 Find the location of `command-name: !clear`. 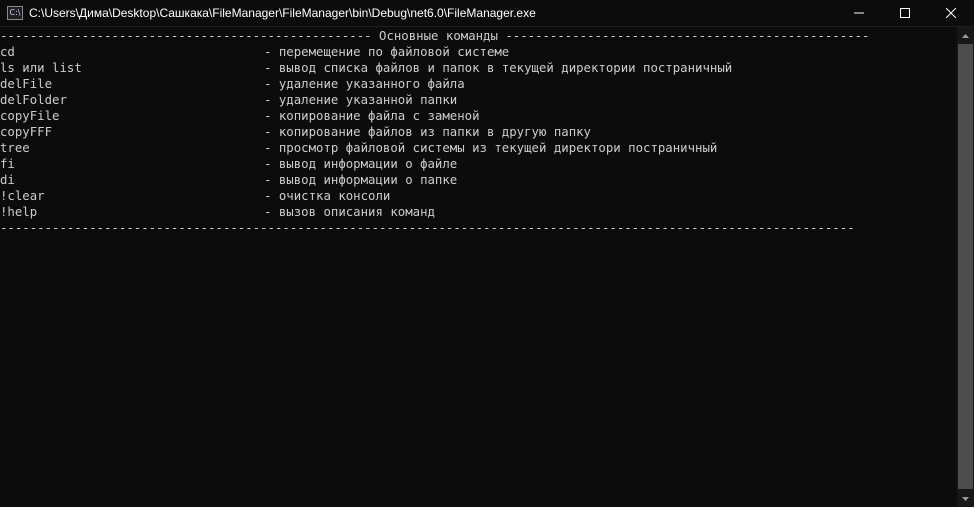

command-name: !clear is located at coordinates (22, 196).